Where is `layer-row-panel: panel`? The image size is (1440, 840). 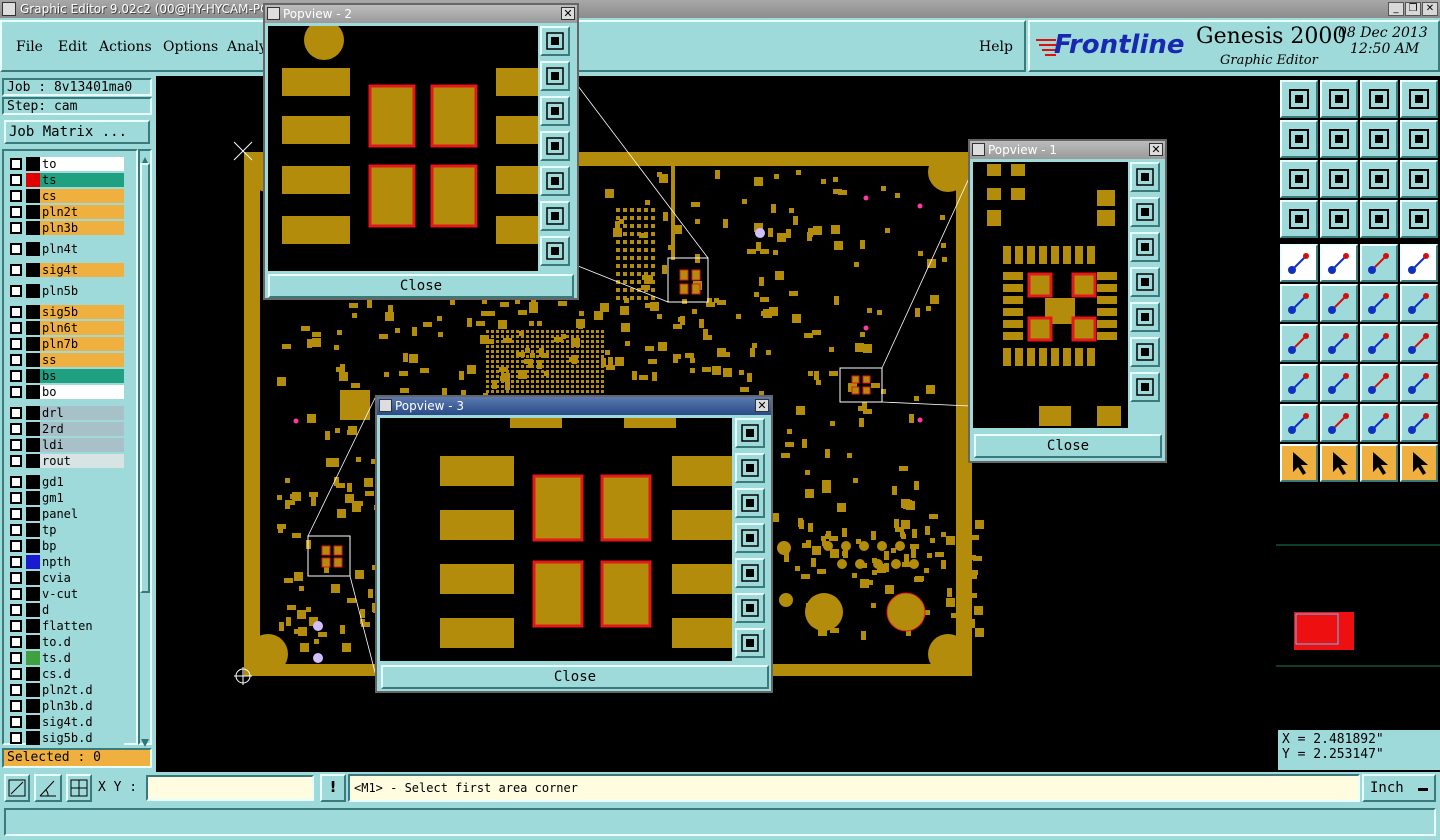
layer-row-panel: panel is located at coordinates (66, 514).